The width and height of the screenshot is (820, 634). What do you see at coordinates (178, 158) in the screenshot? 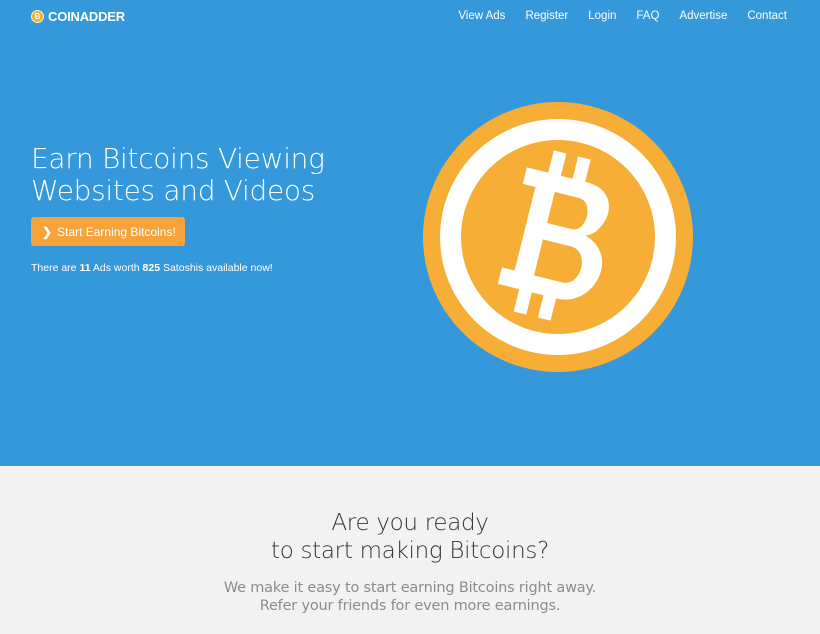
I see `headline-line-1: Earn Bitcoins Viewing` at bounding box center [178, 158].